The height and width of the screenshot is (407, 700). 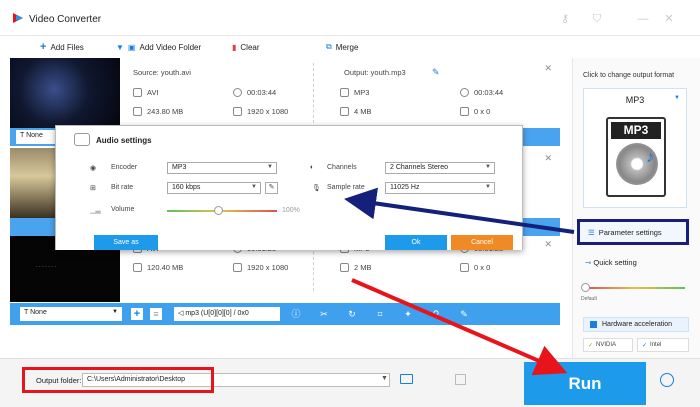 I want to click on intel-label: Intel, so click(x=656, y=345).